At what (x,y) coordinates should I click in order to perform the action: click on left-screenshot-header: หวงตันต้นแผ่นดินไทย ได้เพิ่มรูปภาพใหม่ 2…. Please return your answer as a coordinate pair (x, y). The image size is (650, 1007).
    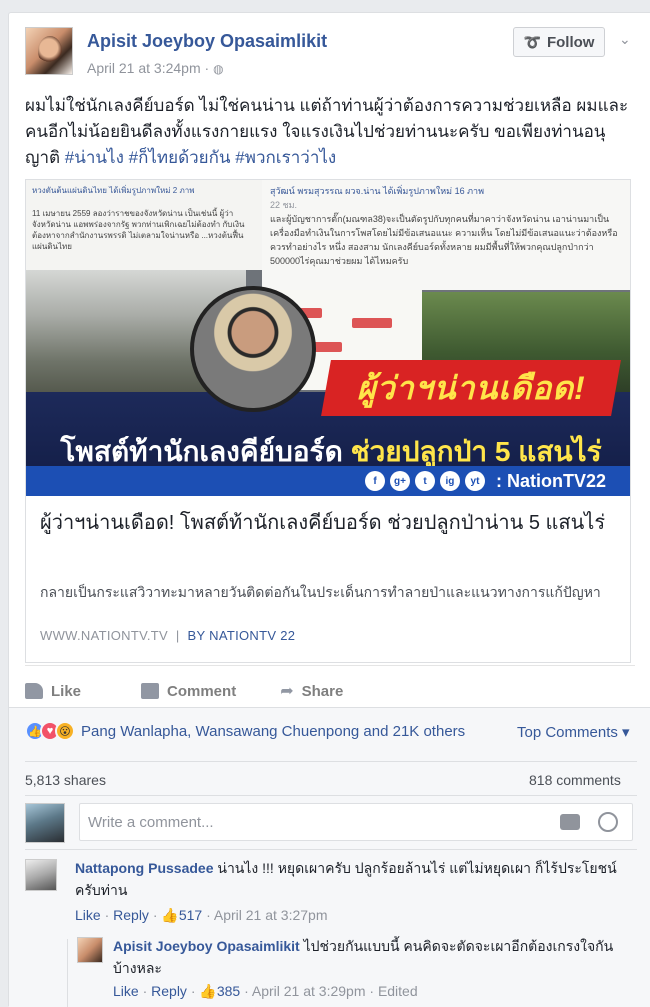
    Looking at the image, I should click on (113, 190).